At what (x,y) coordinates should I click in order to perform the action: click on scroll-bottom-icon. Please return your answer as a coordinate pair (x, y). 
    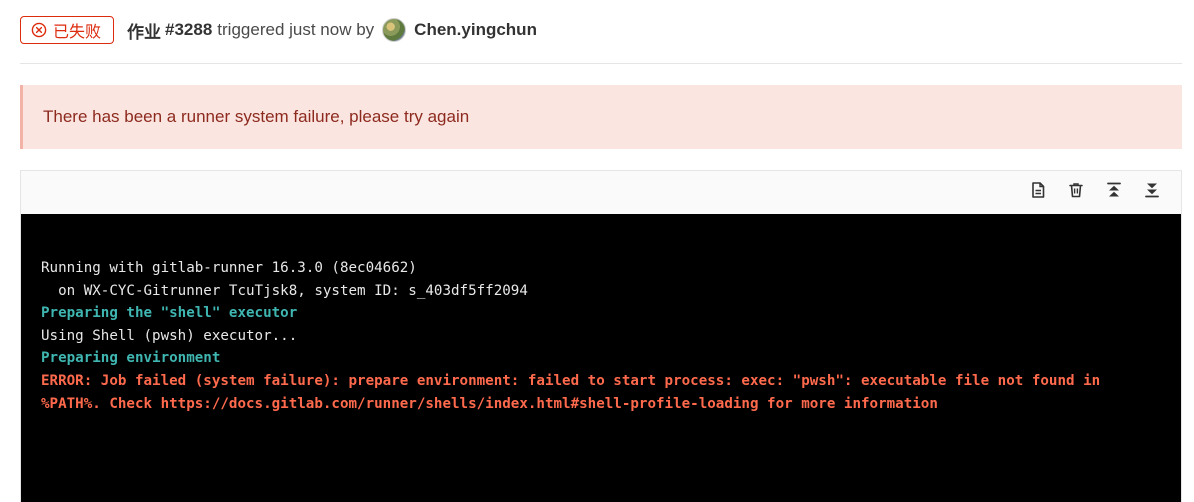
    Looking at the image, I should click on (1152, 192).